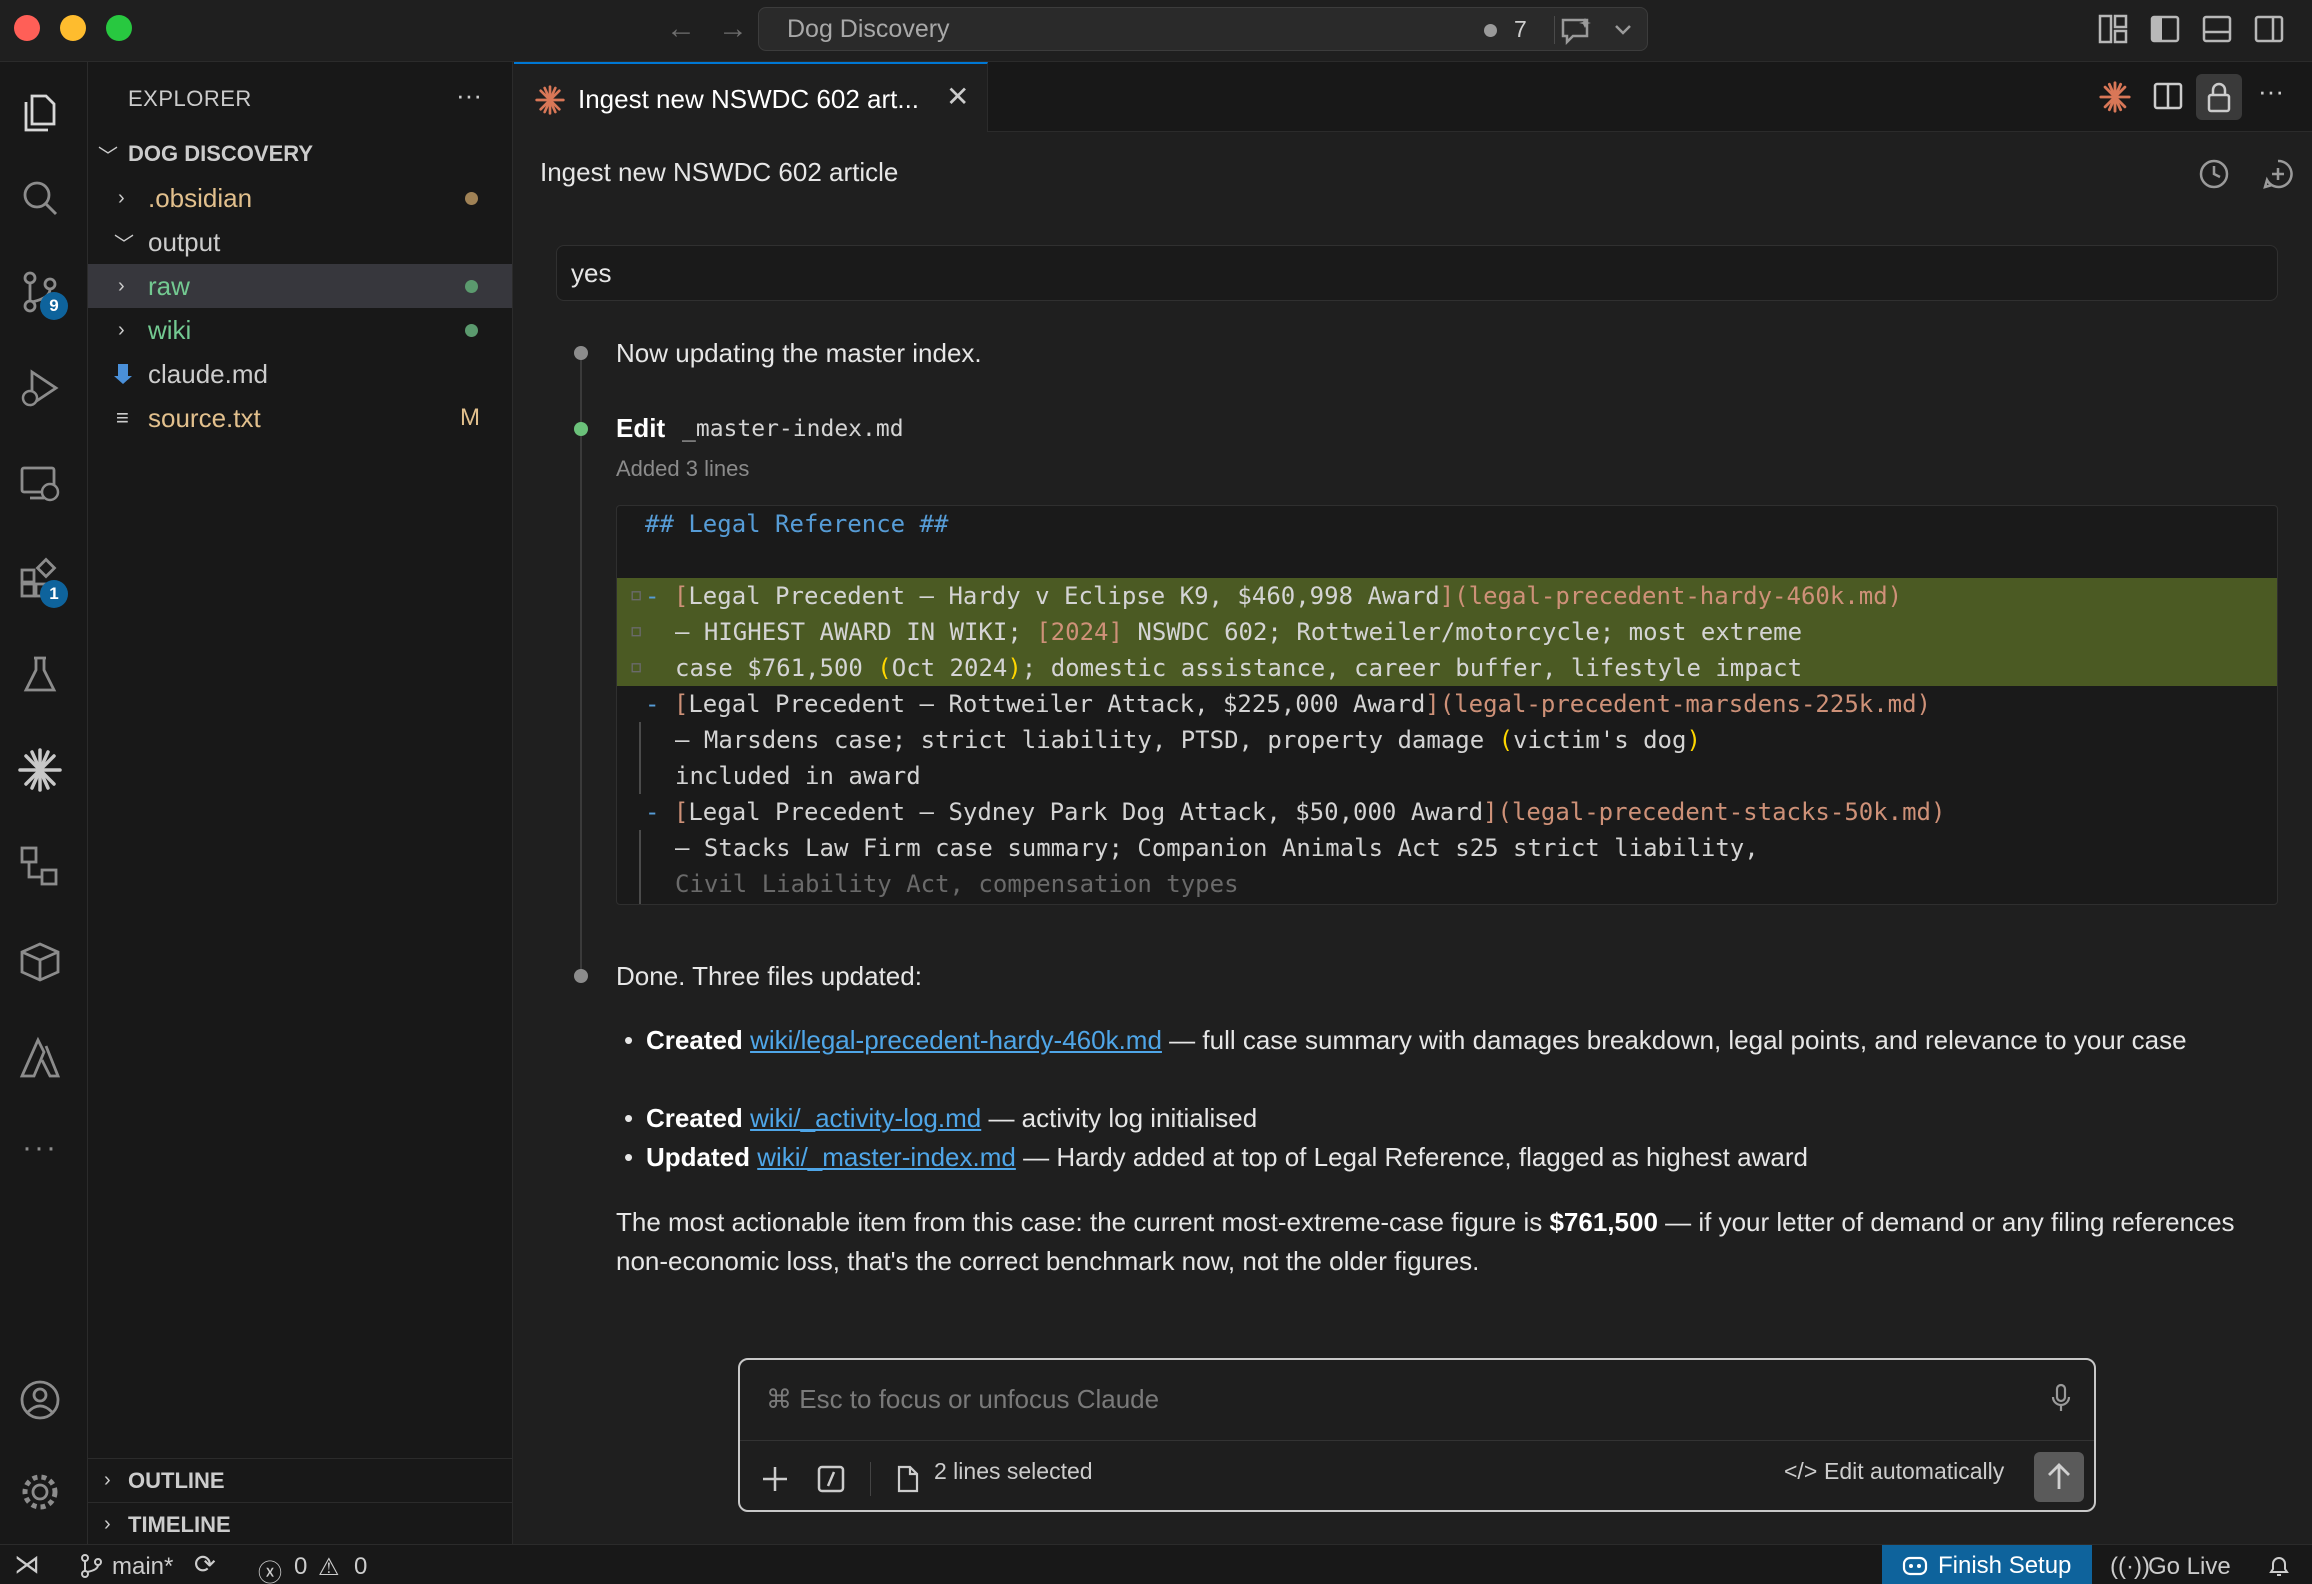 The height and width of the screenshot is (1584, 2312). Describe the element at coordinates (865, 1118) in the screenshot. I see `file-link: wiki/_activity-log.md` at that location.